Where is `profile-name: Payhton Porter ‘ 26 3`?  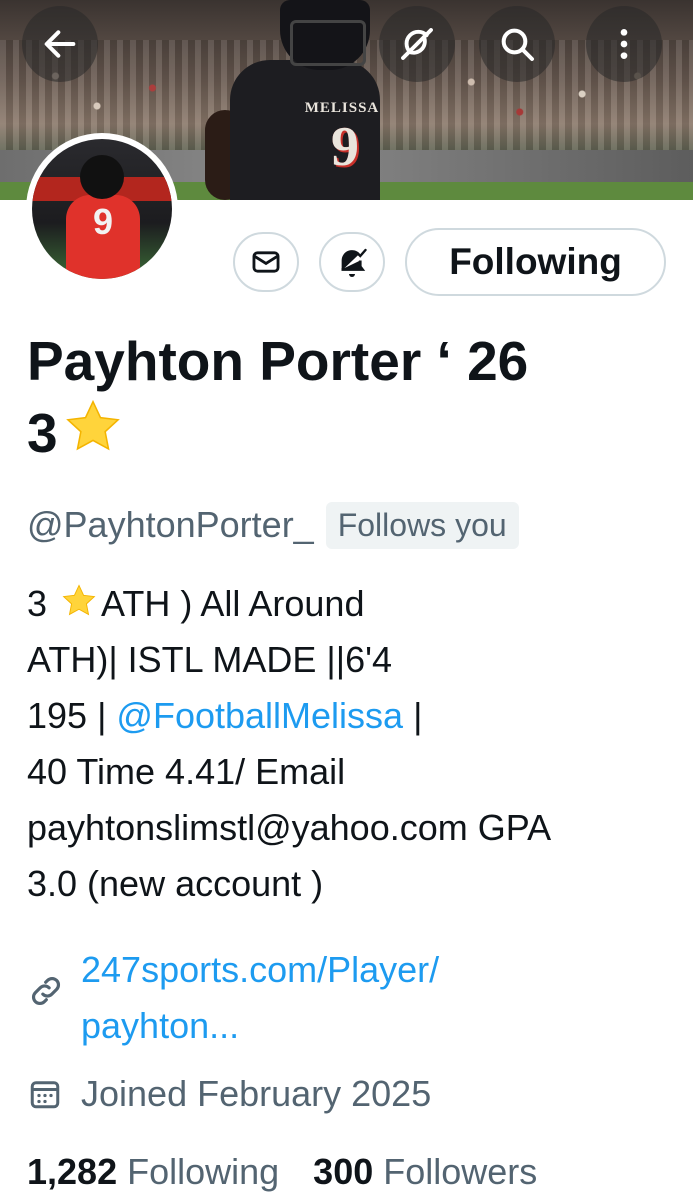 profile-name: Payhton Porter ‘ 26 3 is located at coordinates (352, 397).